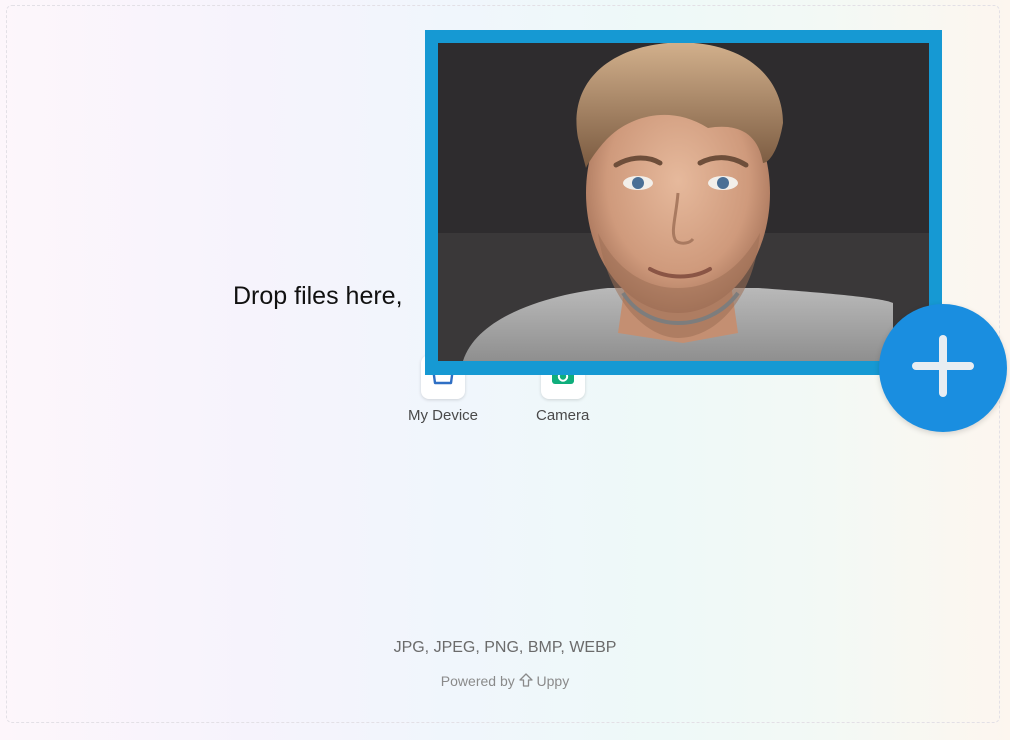 This screenshot has height=740, width=1010. What do you see at coordinates (505, 647) in the screenshot?
I see `allowed-formats: JPG, JPEG, PNG, BMP, WEBP` at bounding box center [505, 647].